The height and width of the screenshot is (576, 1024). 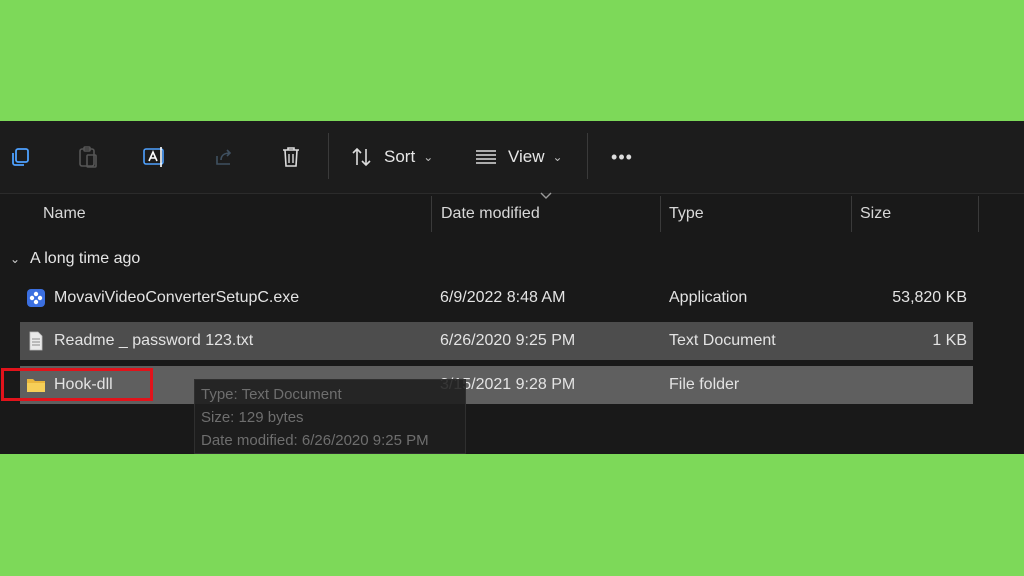 What do you see at coordinates (503, 297) in the screenshot?
I see `file-date: 6/9/2022 8:48 AM` at bounding box center [503, 297].